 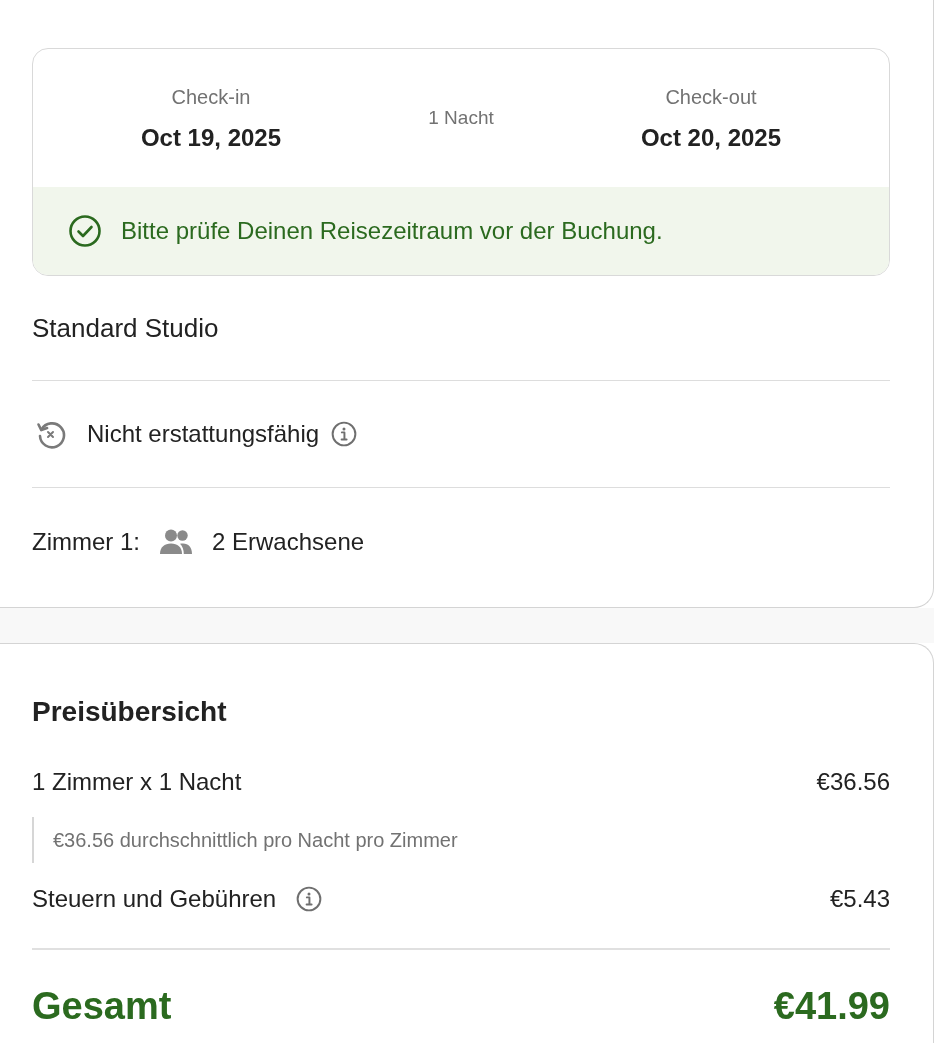 I want to click on nights-count: 1 Nacht, so click(x=461, y=118).